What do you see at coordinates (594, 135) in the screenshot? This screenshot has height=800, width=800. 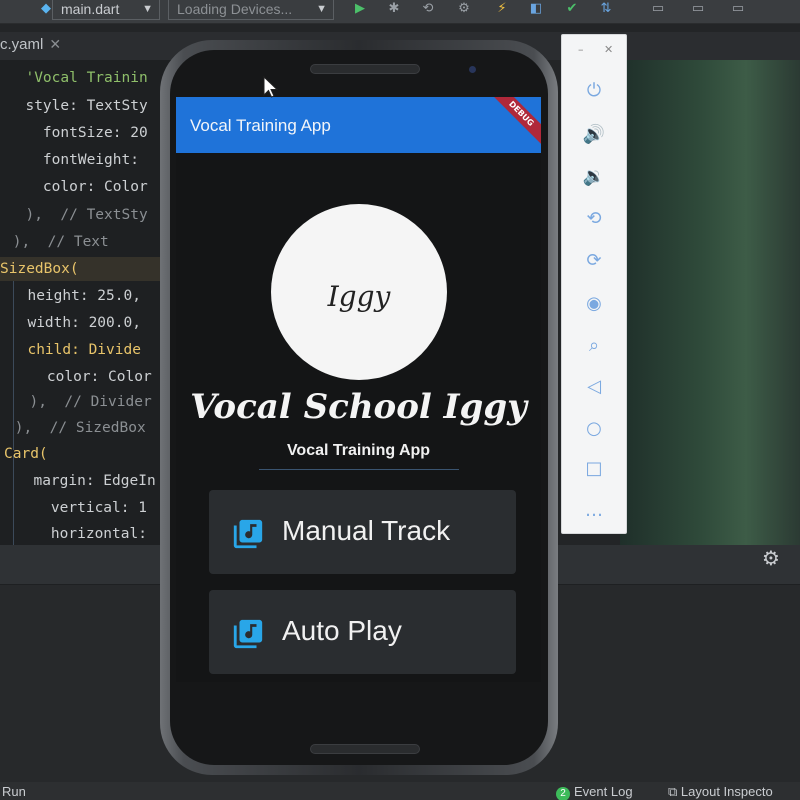 I see `volume-up-icon: 🔊` at bounding box center [594, 135].